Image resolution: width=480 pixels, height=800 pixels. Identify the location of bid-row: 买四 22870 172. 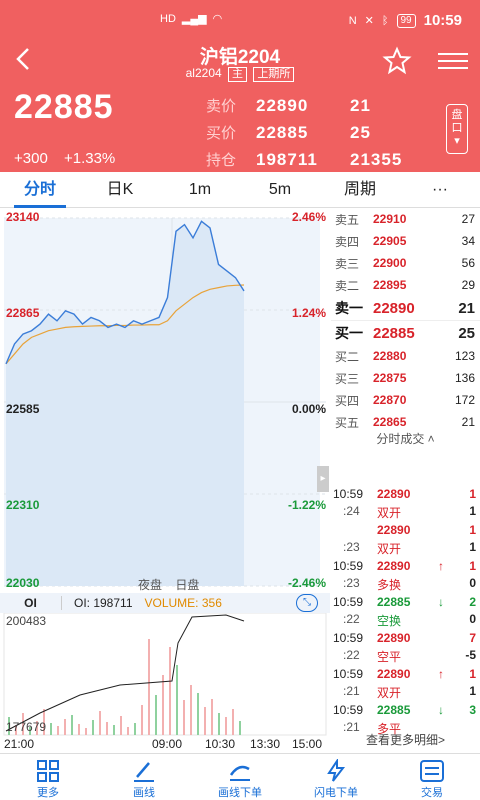
(405, 400).